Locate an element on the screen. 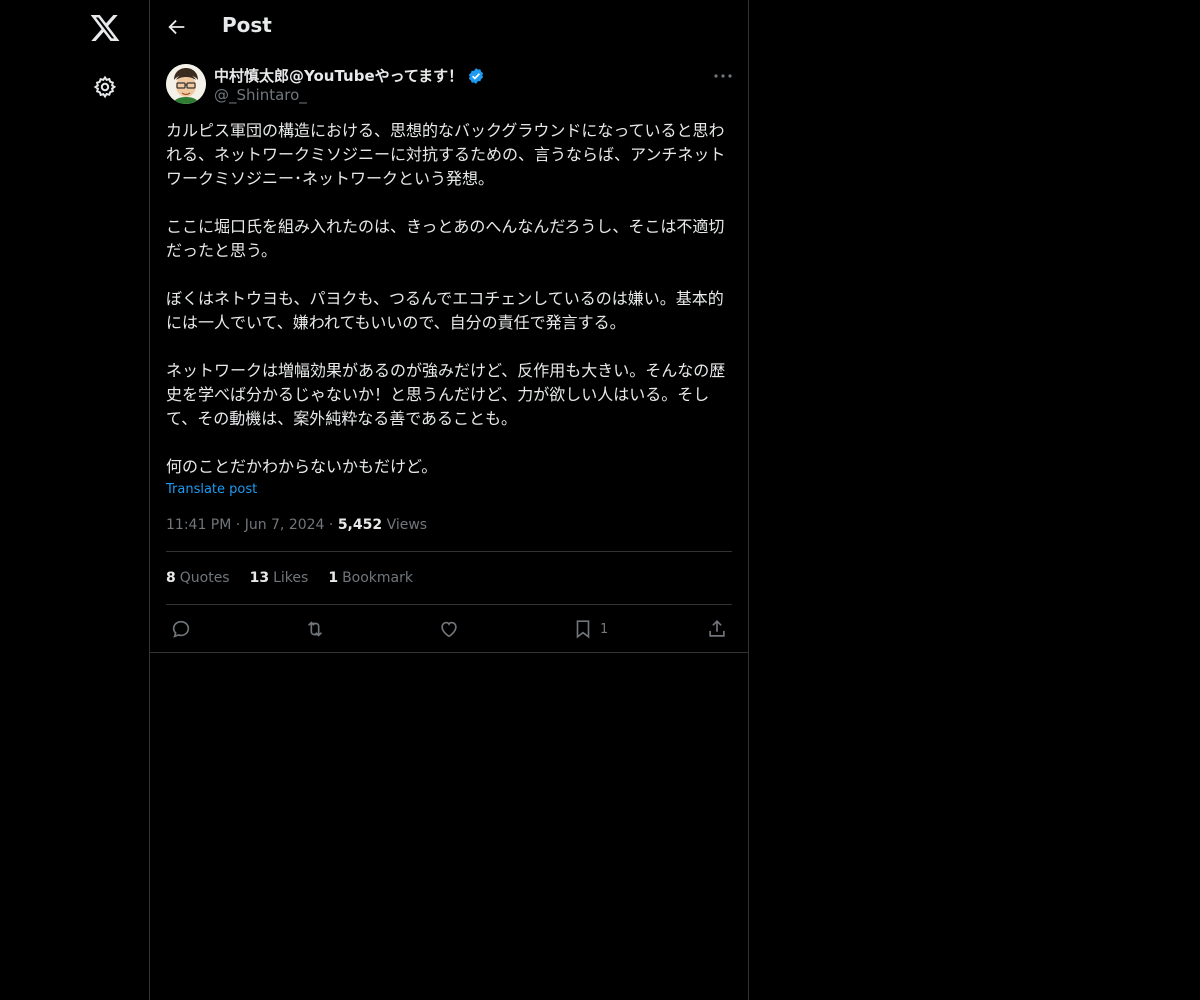 The height and width of the screenshot is (1000, 1200). verified-badge-icon is located at coordinates (476, 75).